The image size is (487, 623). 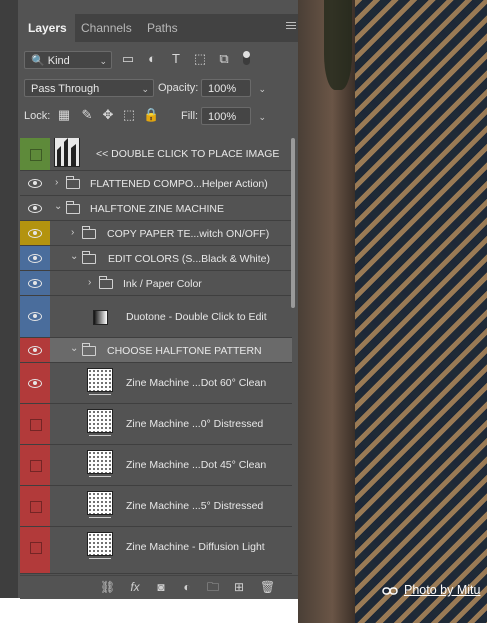 I want to click on new-group-icon: 🗀, so click(x=213, y=587).